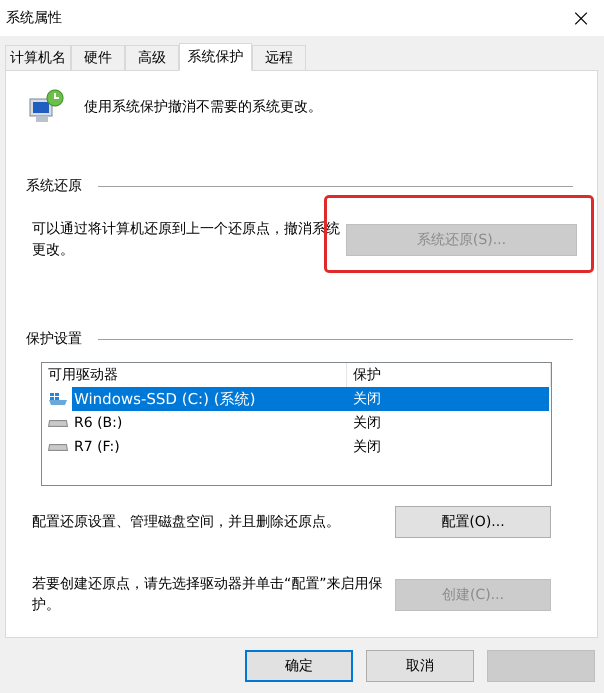  Describe the element at coordinates (209, 423) in the screenshot. I see `drive-name: R6 (B:)` at that location.